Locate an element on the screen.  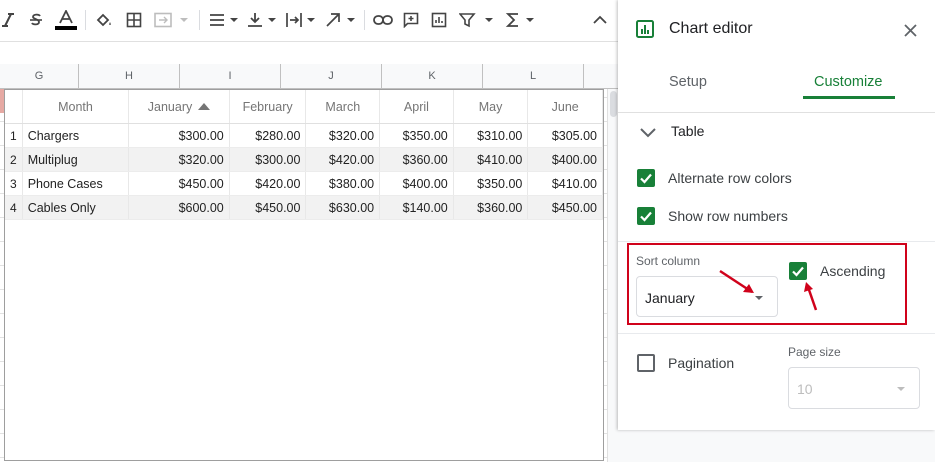
tab-customize: Customize is located at coordinates (848, 82).